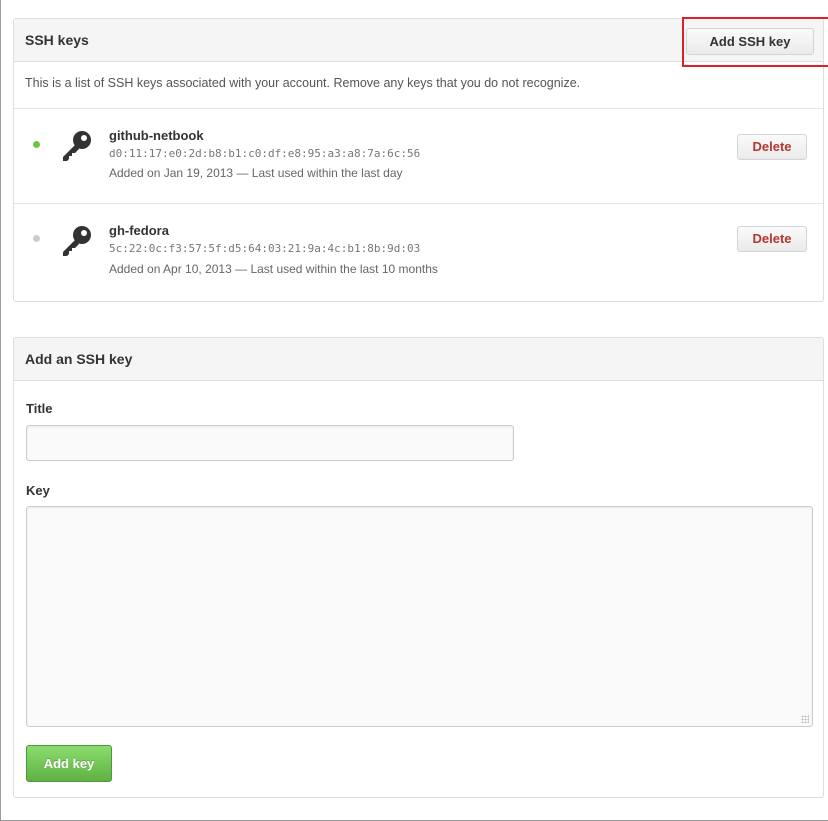  Describe the element at coordinates (39, 408) in the screenshot. I see `title-label: Title` at that location.